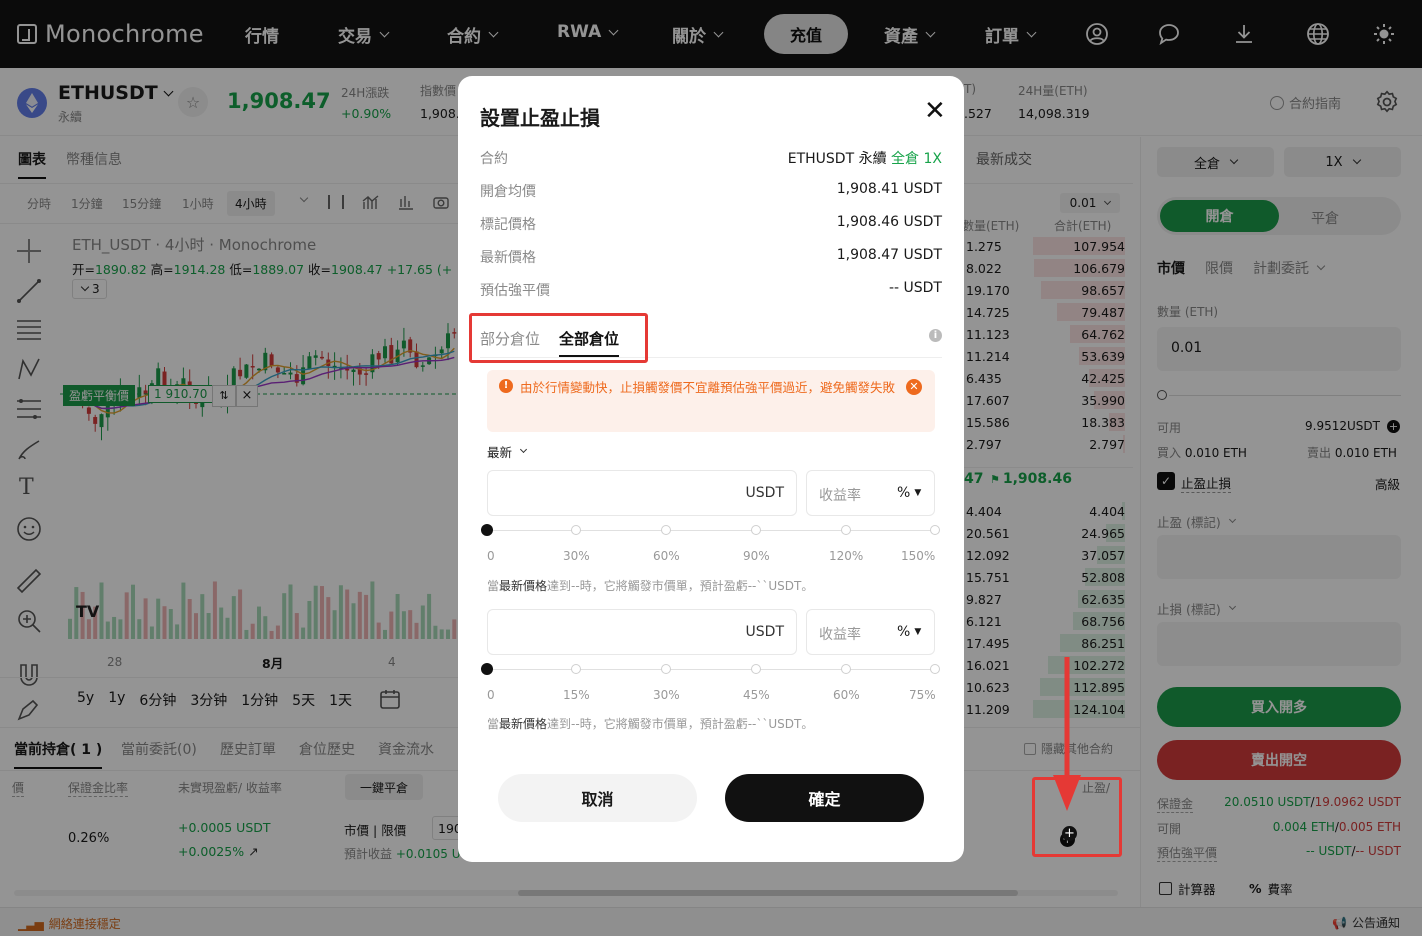 Image resolution: width=1422 pixels, height=936 pixels. I want to click on row-contract: 合約 ETHUSDT 永續 全倉 1X, so click(711, 159).